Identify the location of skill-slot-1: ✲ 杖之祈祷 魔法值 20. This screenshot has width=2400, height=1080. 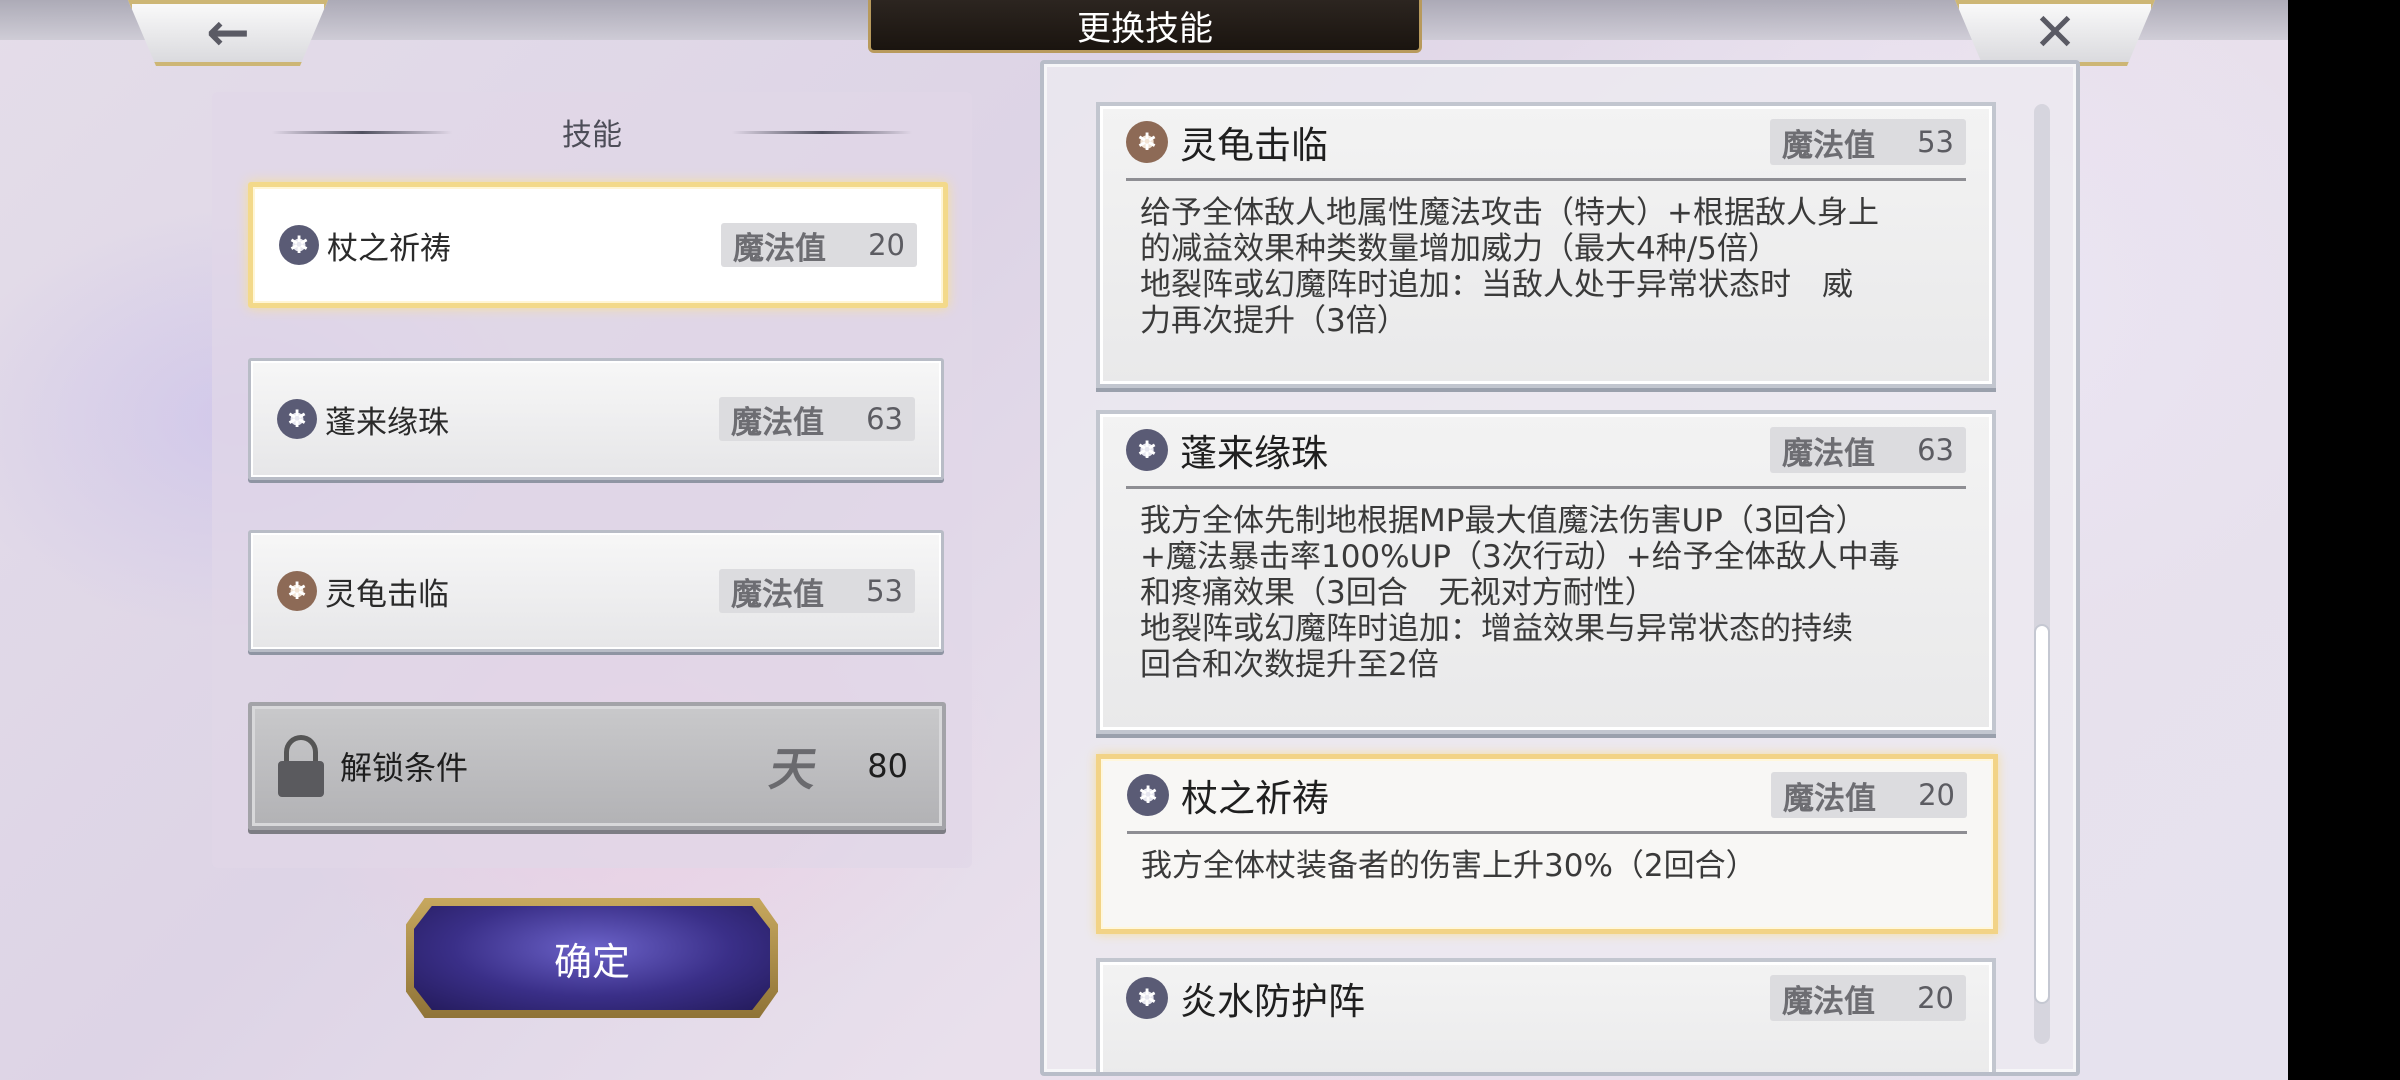
(598, 245).